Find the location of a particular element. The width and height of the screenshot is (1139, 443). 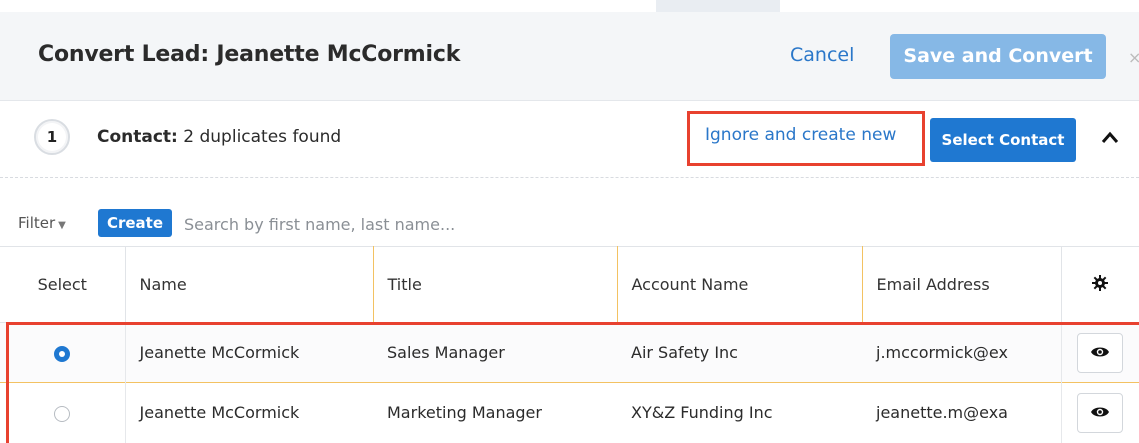

gear-icon is located at coordinates (1100, 282).